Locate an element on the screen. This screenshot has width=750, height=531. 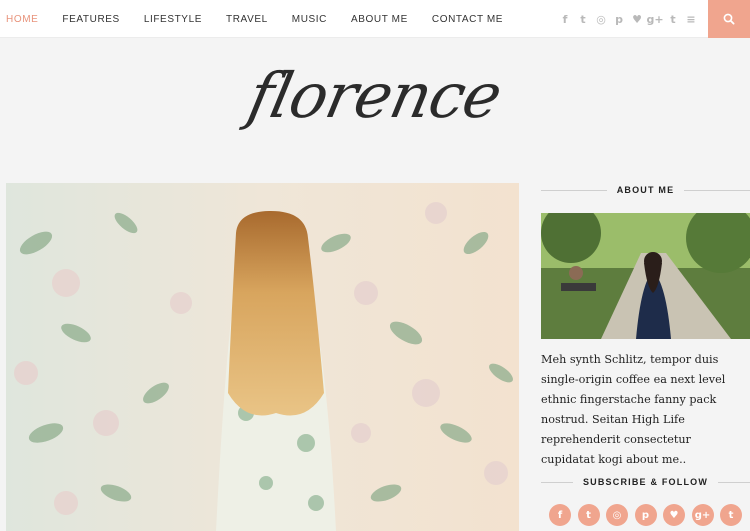
nav-item-music: MUSIC is located at coordinates (309, 19).